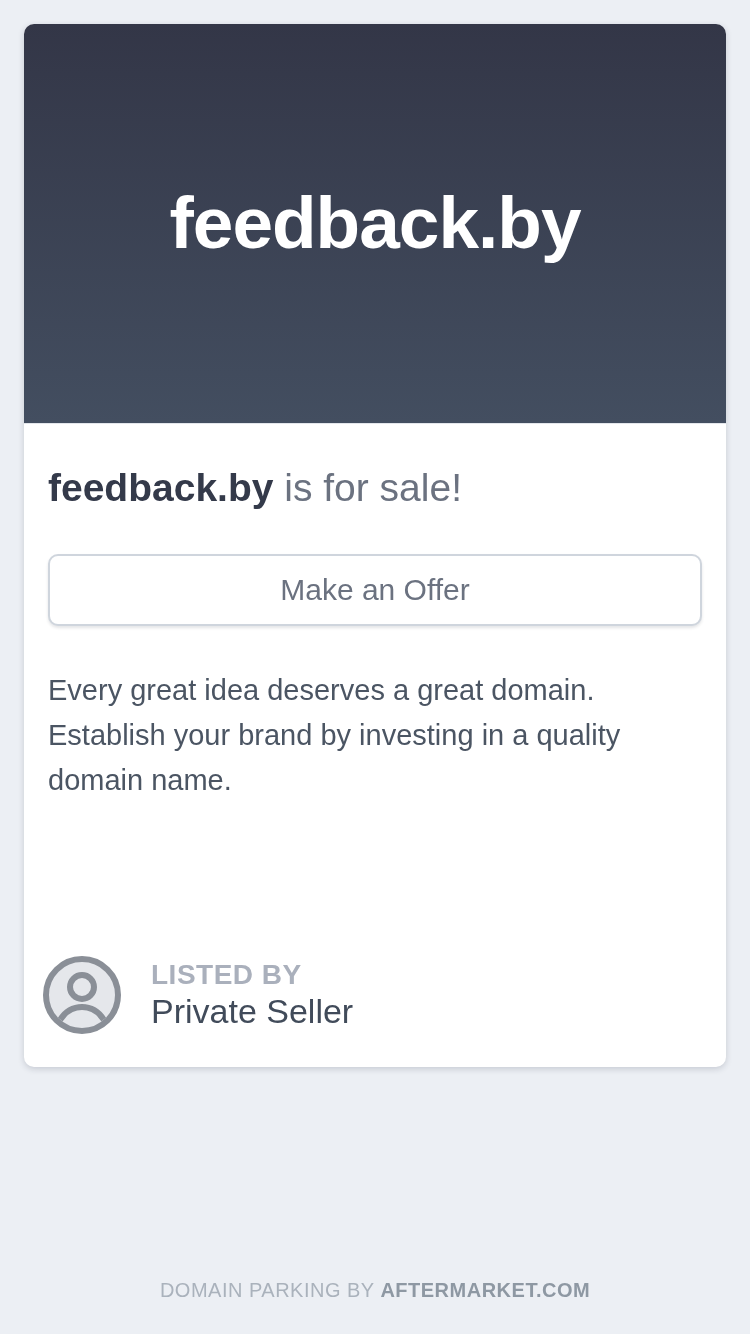 The width and height of the screenshot is (750, 1334). What do you see at coordinates (82, 995) in the screenshot?
I see `user-avatar-icon` at bounding box center [82, 995].